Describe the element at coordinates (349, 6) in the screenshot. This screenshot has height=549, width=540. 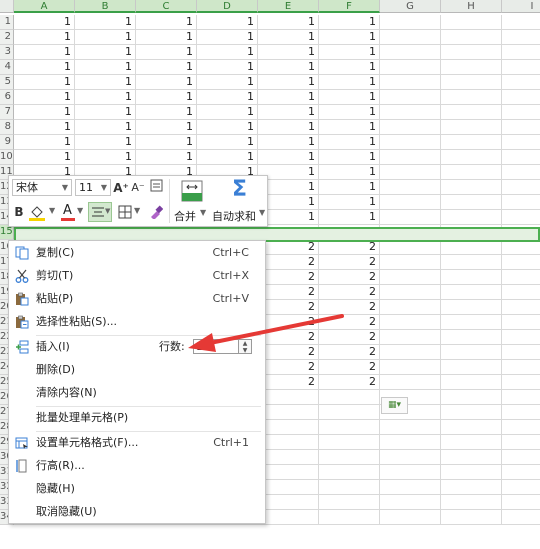
I see `column-header-f: F` at that location.